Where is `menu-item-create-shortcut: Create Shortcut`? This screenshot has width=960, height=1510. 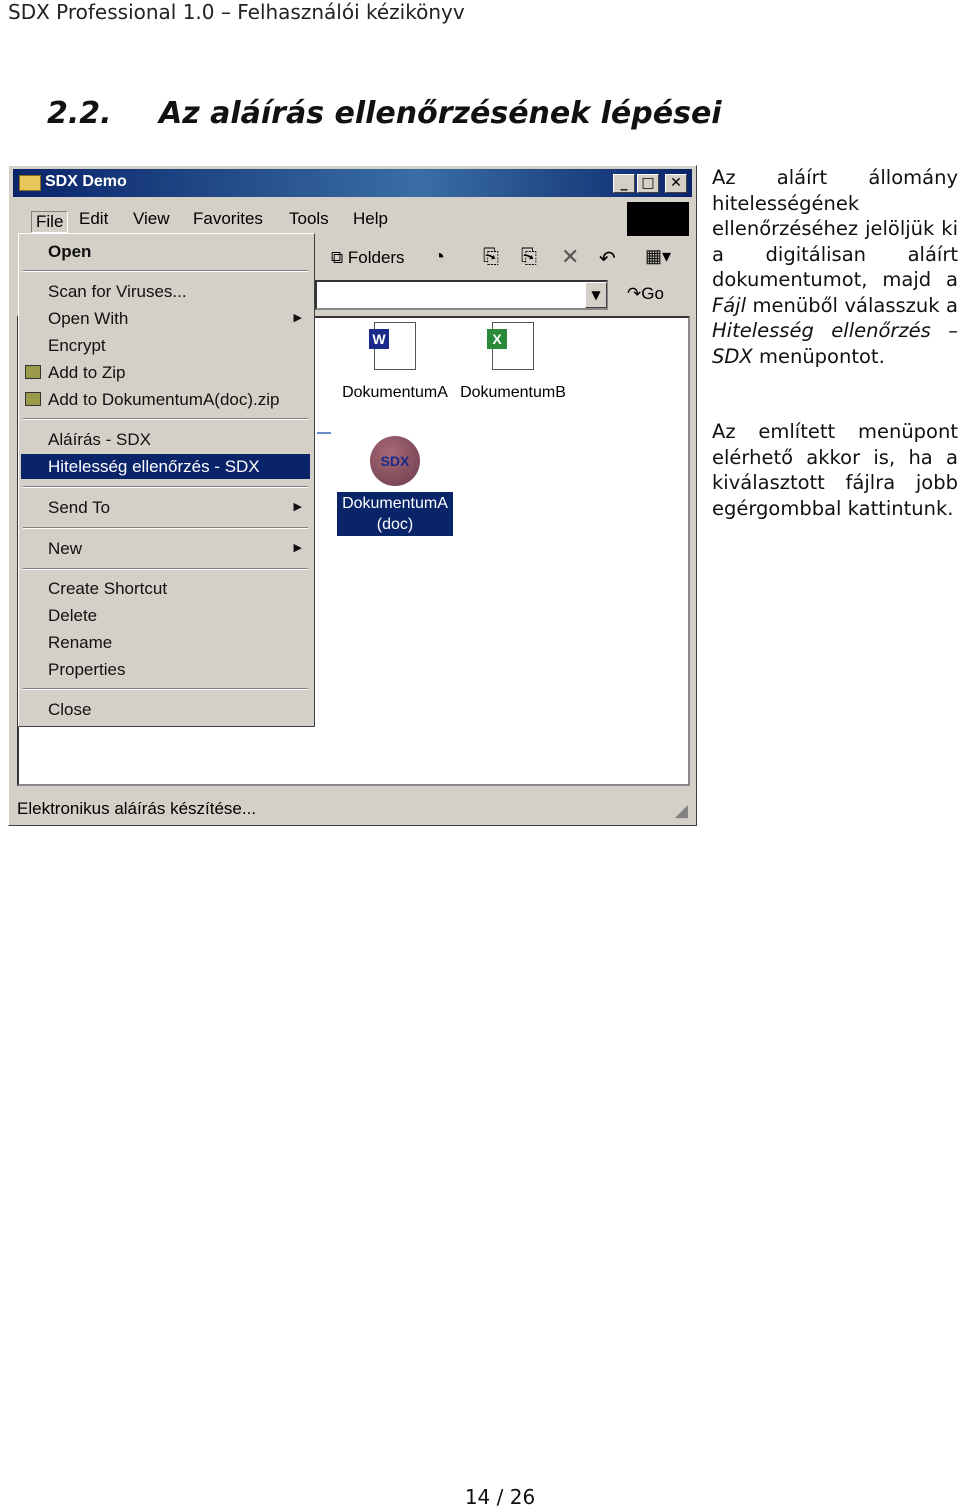
menu-item-create-shortcut: Create Shortcut is located at coordinates (165, 588).